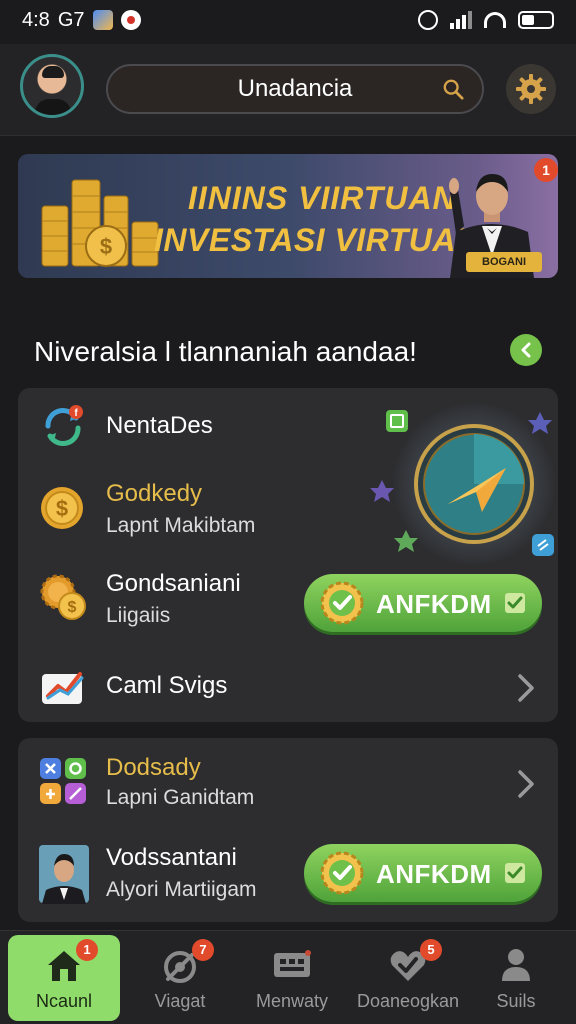 This screenshot has height=1024, width=576. I want to click on nav-badge: 1, so click(87, 950).